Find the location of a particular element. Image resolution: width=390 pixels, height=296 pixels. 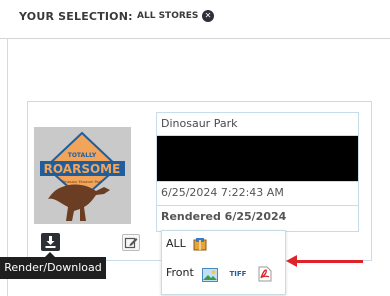

pdf-icon is located at coordinates (265, 276).